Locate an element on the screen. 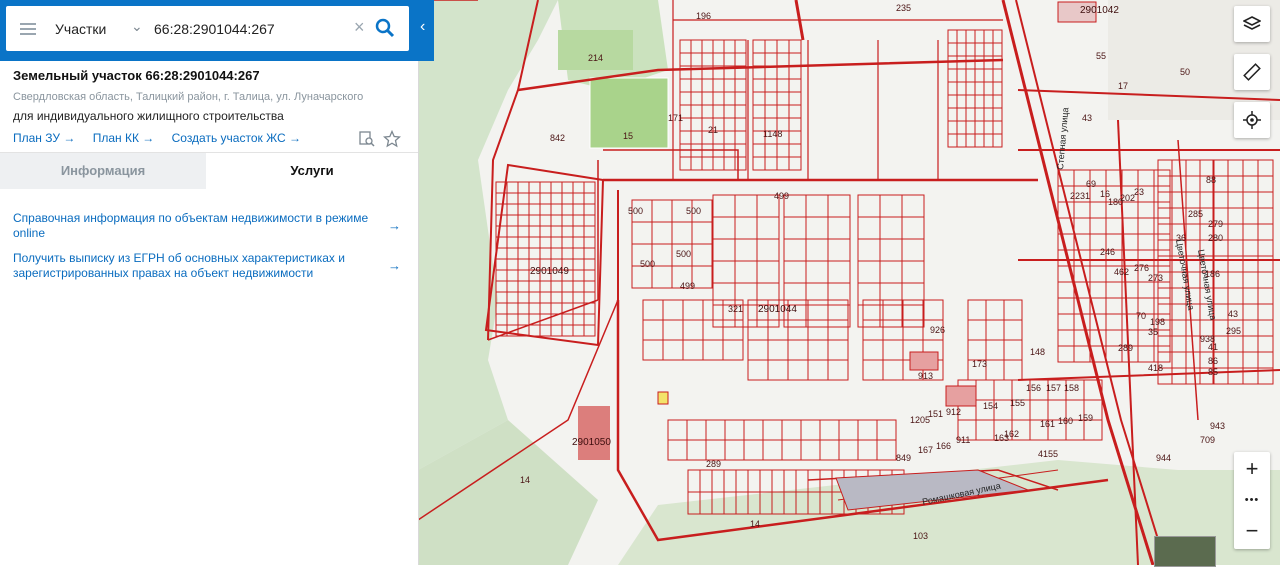  parcel-number-label: 70 is located at coordinates (1141, 316).